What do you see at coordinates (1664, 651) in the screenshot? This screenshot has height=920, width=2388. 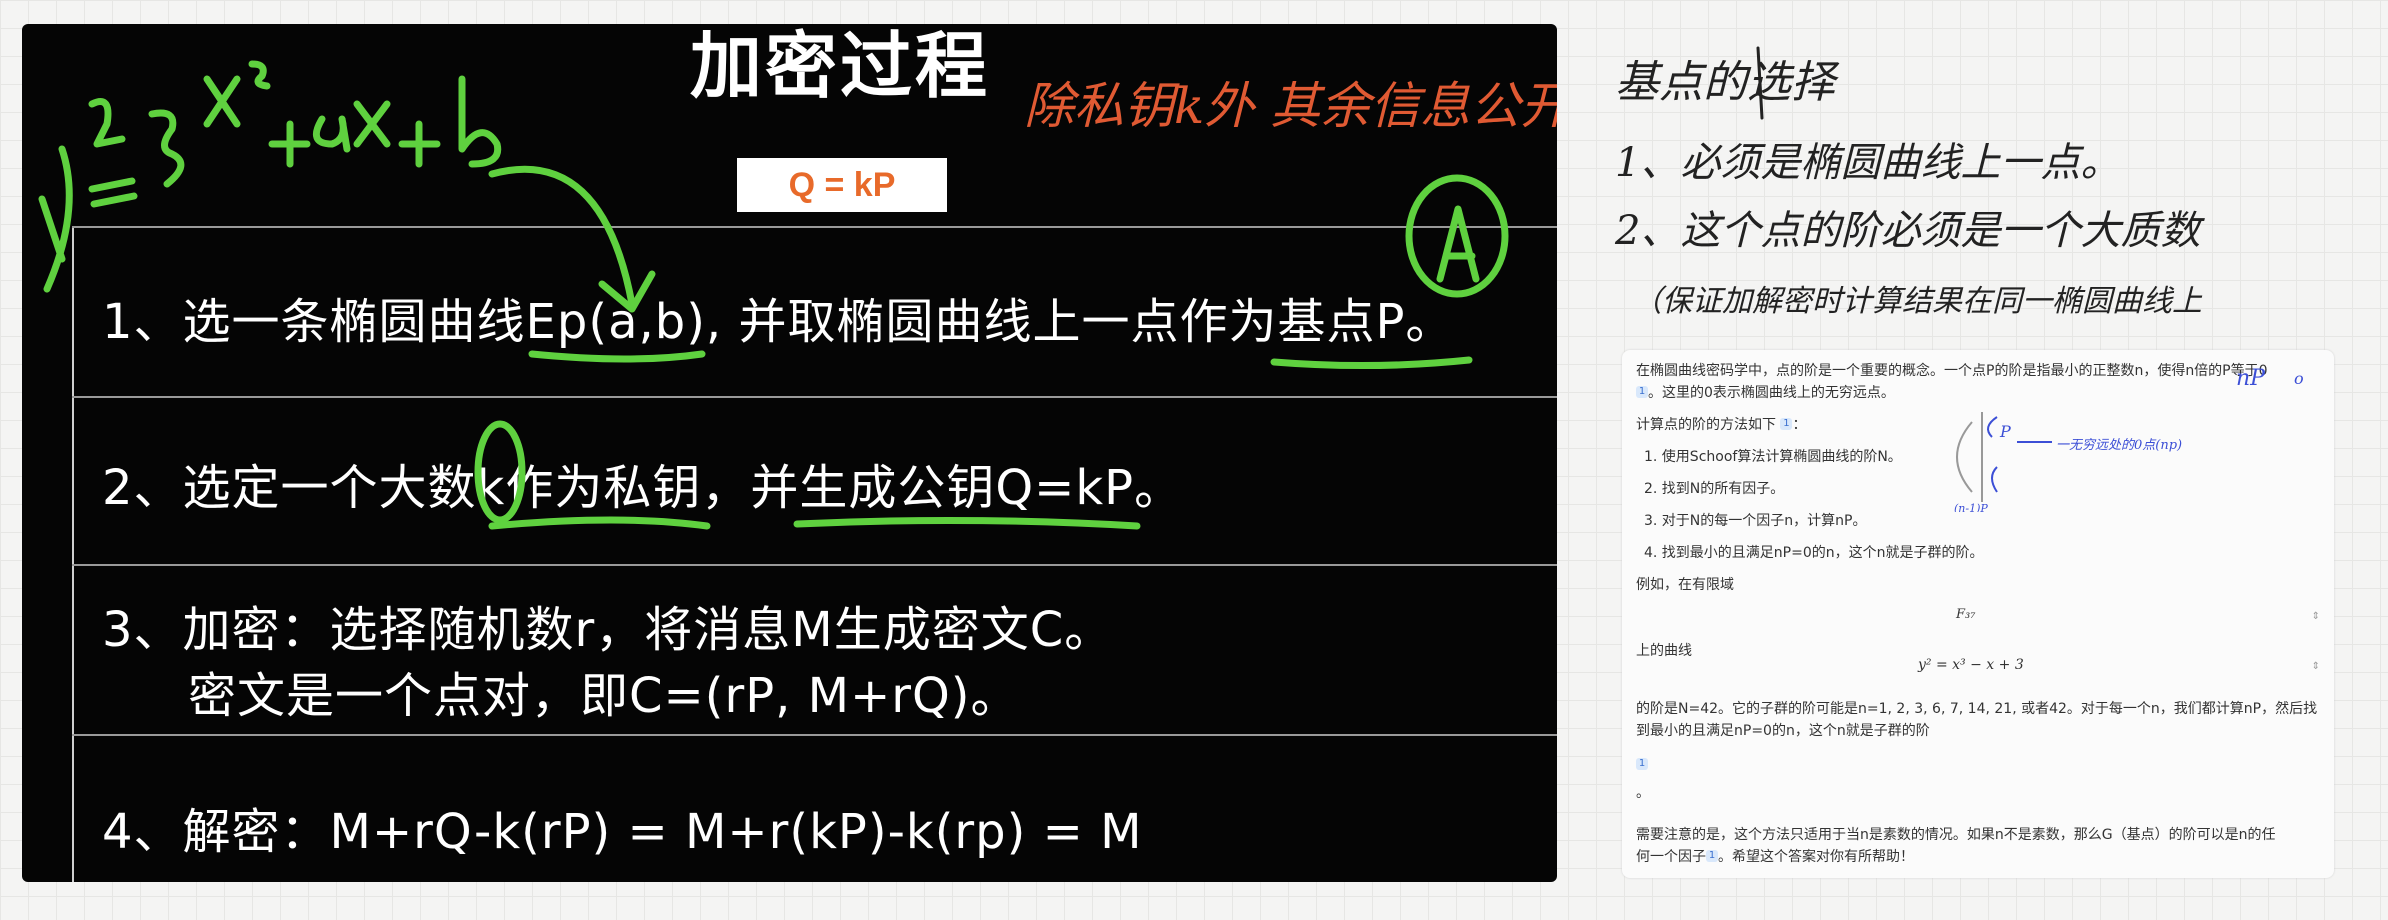 I see `curve-label: 上的曲线` at bounding box center [1664, 651].